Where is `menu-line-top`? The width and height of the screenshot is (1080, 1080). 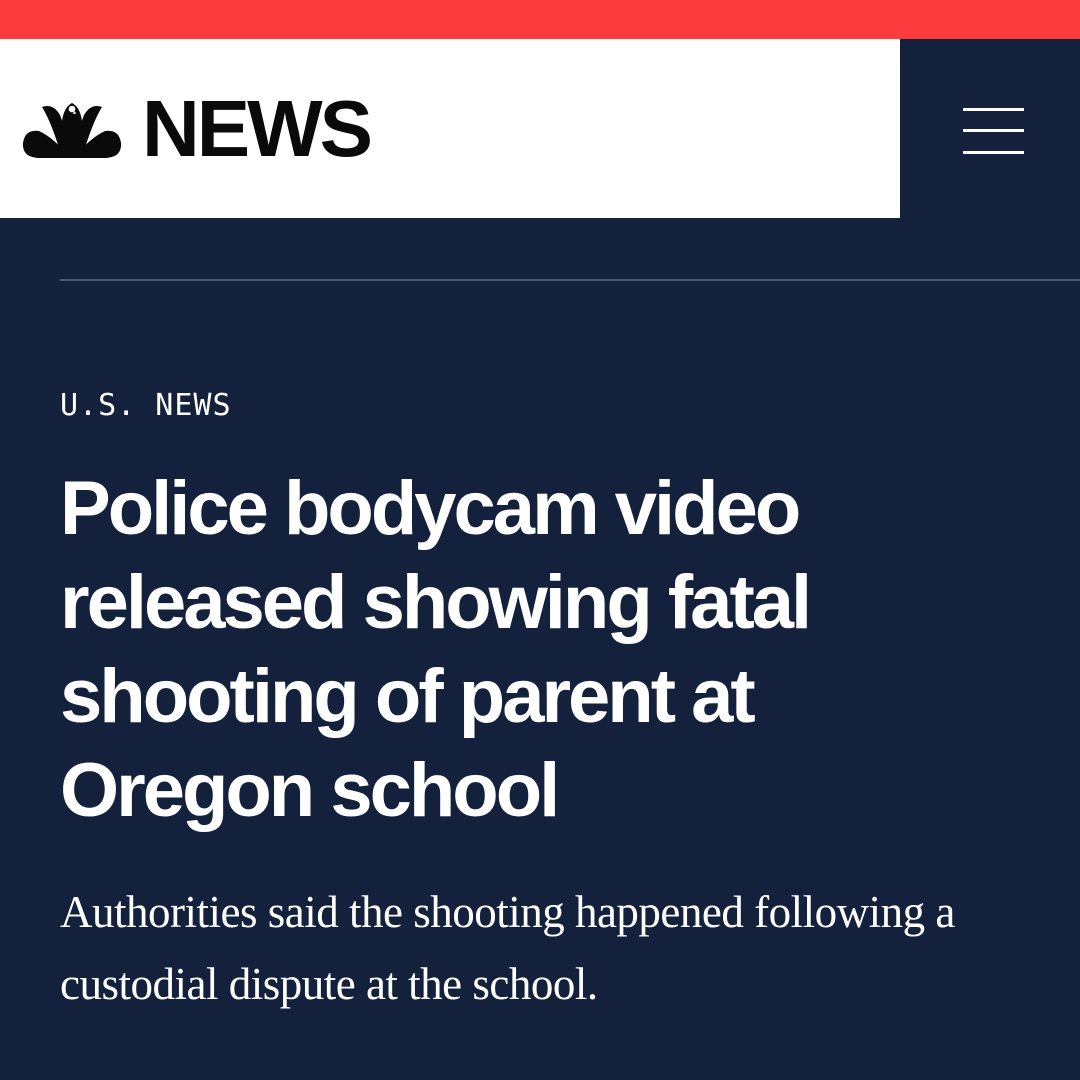 menu-line-top is located at coordinates (993, 109).